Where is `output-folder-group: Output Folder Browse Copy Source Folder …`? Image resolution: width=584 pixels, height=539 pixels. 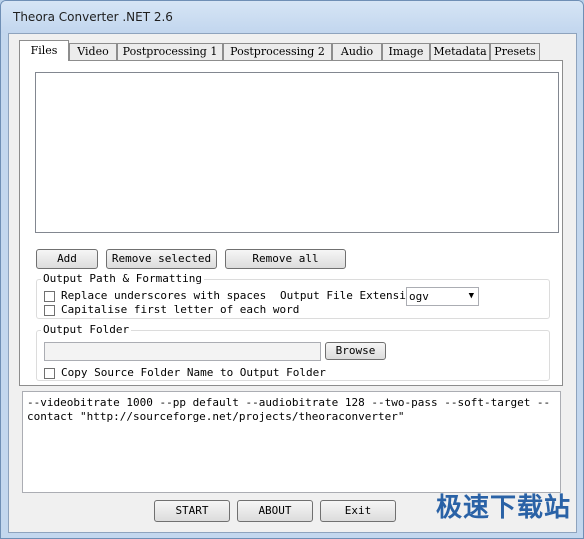
output-folder-group: Output Folder Browse Copy Source Folder … is located at coordinates (293, 352).